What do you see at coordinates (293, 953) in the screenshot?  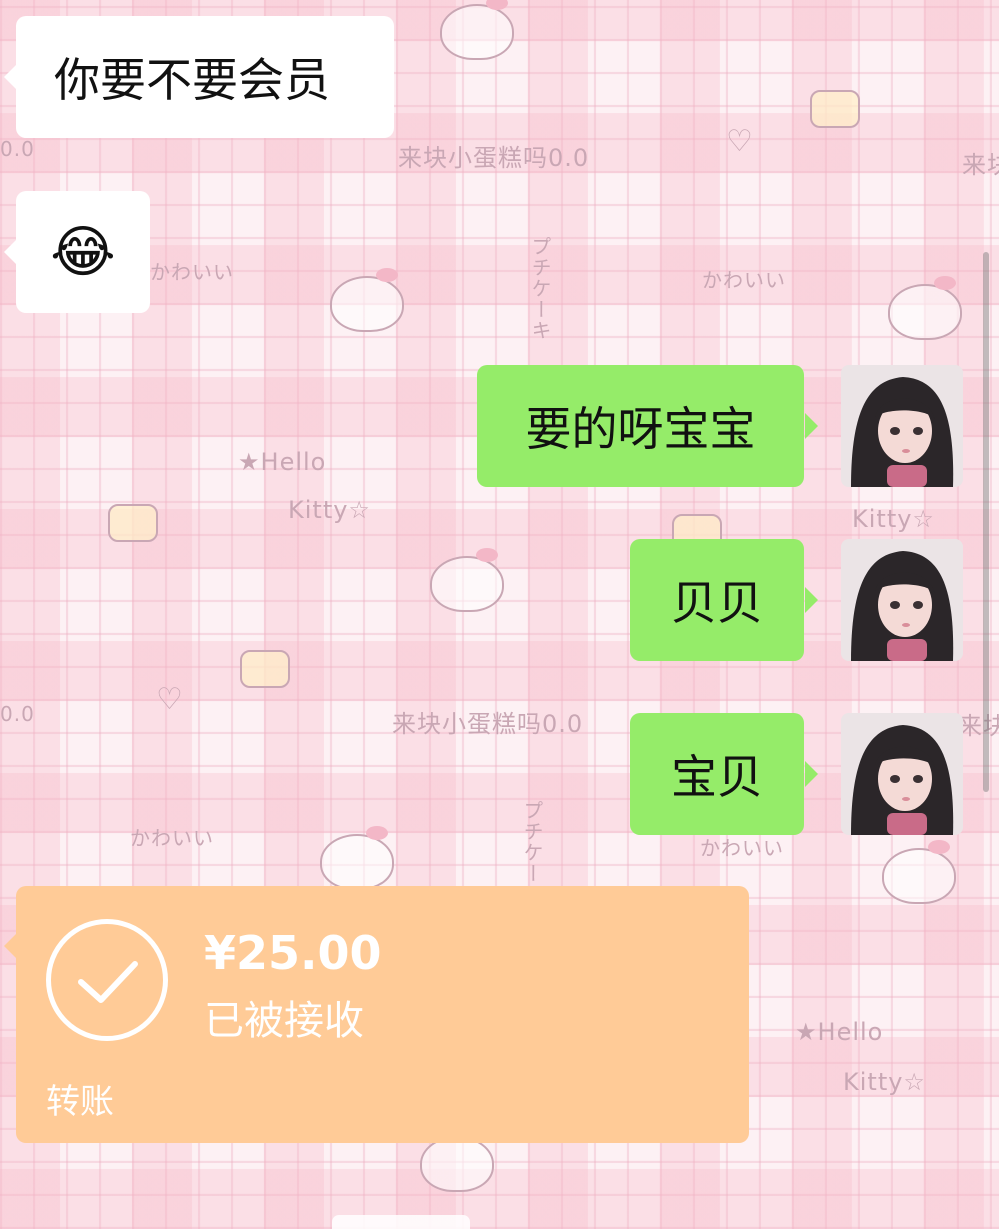 I see `transfer-amount: ¥25.00` at bounding box center [293, 953].